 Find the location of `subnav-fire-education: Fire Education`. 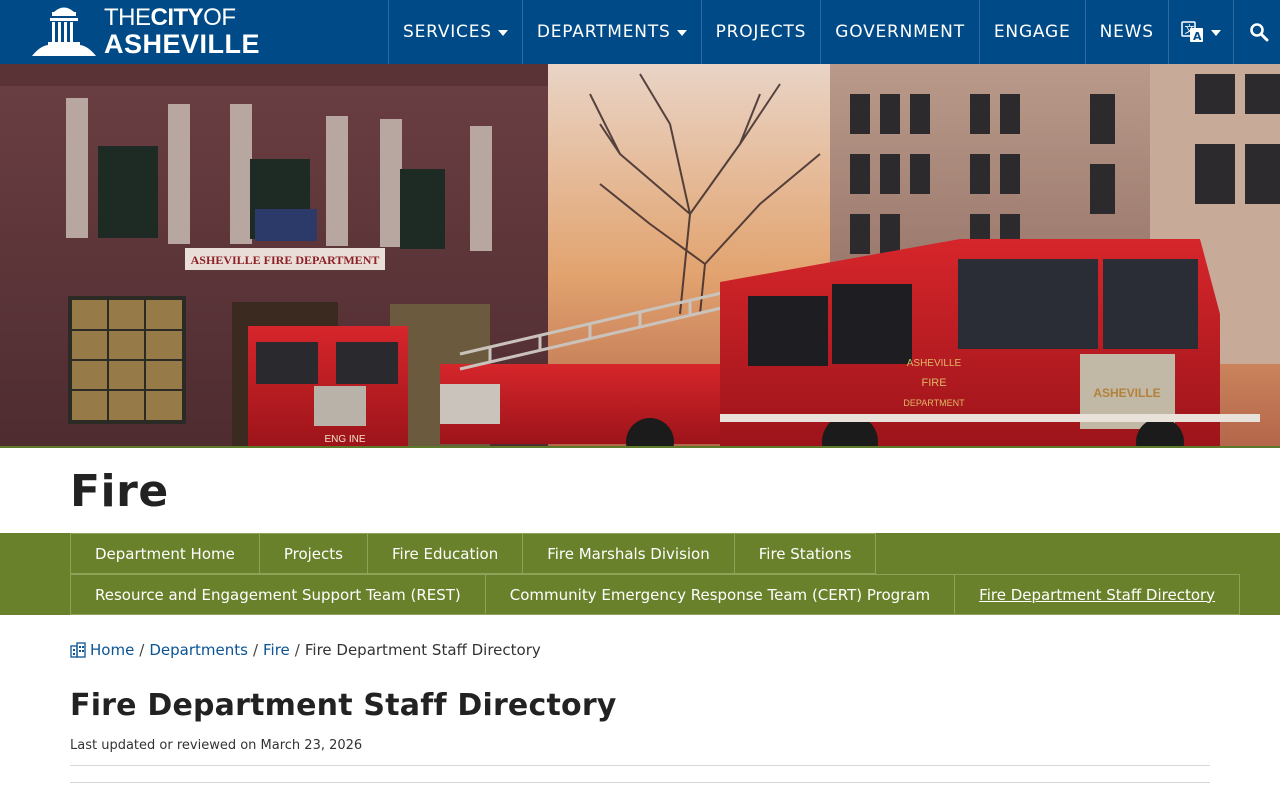

subnav-fire-education: Fire Education is located at coordinates (445, 553).